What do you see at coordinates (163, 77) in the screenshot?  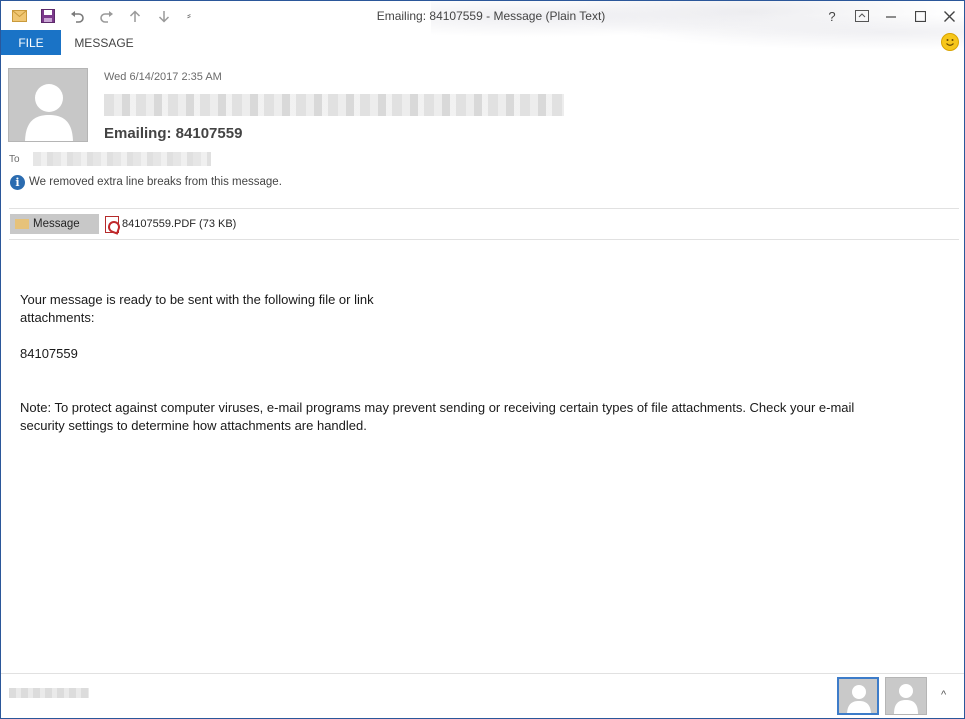 I see `sent-date: Wed 6/14/2017 2:35 AM` at bounding box center [163, 77].